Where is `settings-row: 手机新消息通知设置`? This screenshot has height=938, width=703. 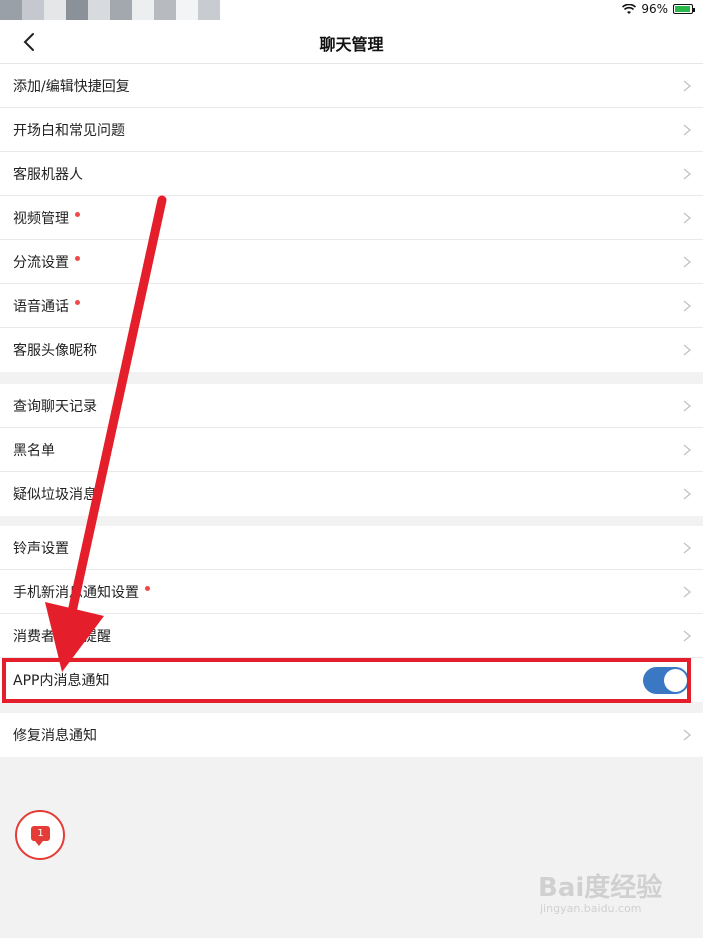
settings-row: 手机新消息通知设置 is located at coordinates (351, 592).